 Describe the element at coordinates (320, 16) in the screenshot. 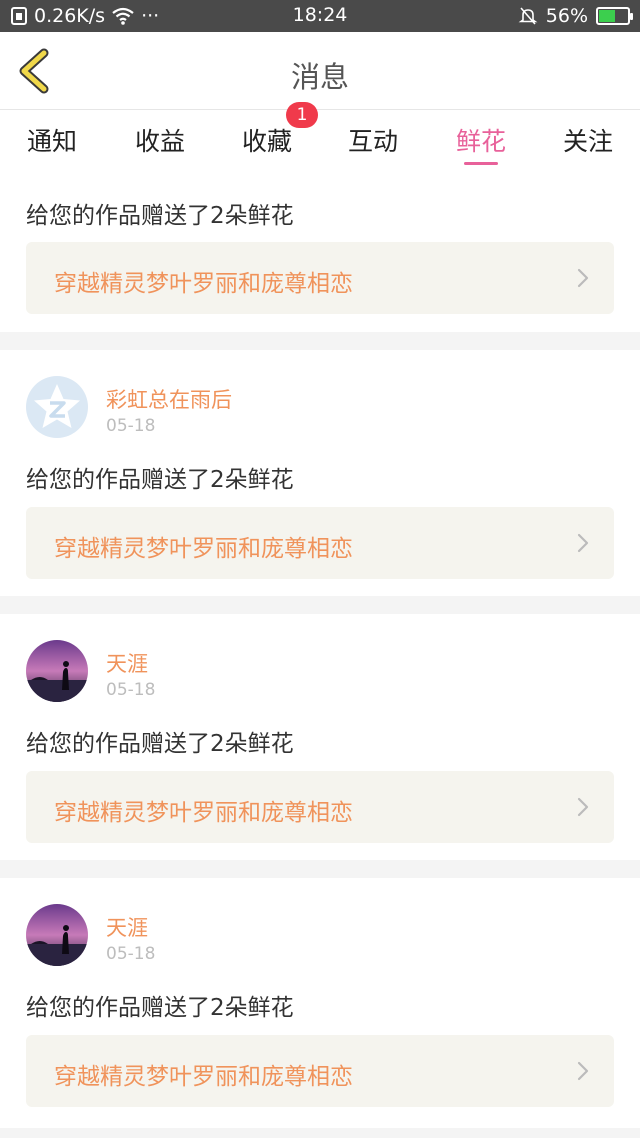

I see `status-bar: 0.26K/s ··· 18:24 56%` at that location.